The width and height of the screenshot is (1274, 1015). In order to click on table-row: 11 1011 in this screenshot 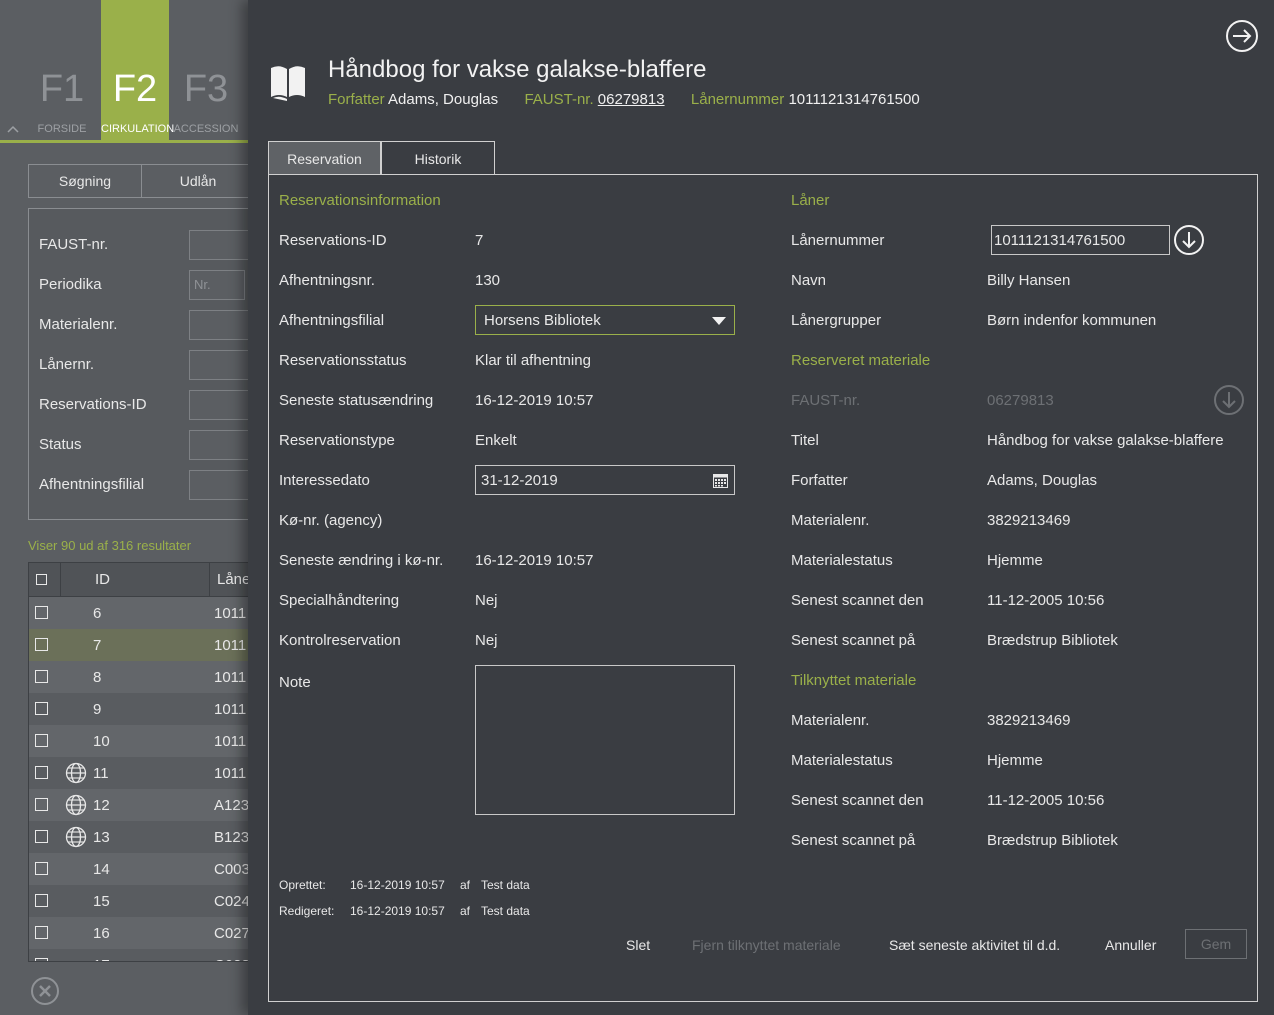, I will do `click(138, 773)`.